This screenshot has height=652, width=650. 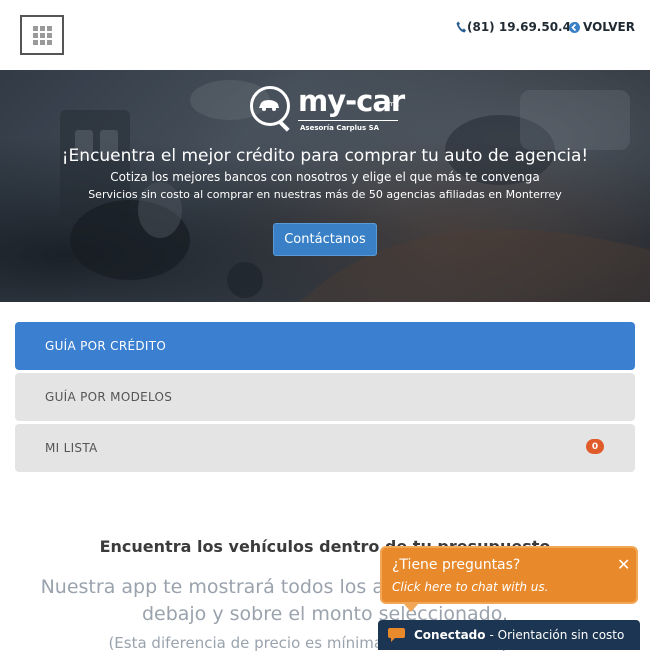 I want to click on close-icon: ✕, so click(x=623, y=564).